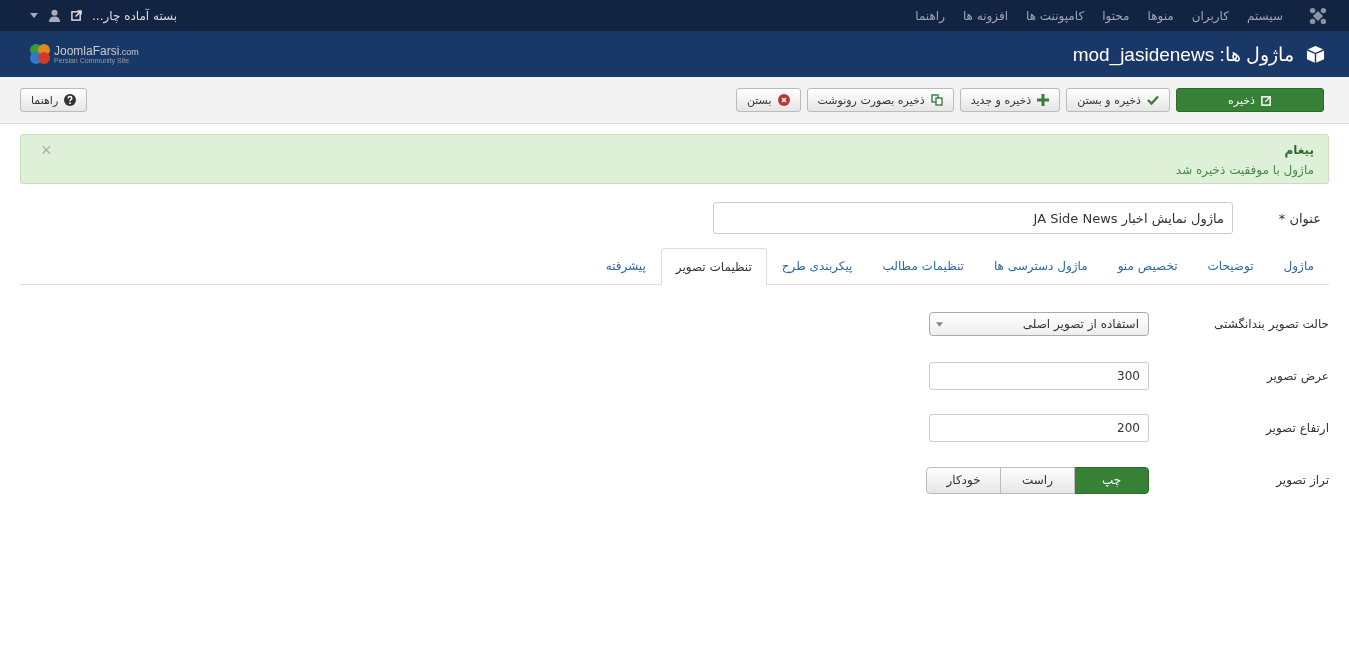 The width and height of the screenshot is (1349, 658). I want to click on plus-icon, so click(1043, 100).